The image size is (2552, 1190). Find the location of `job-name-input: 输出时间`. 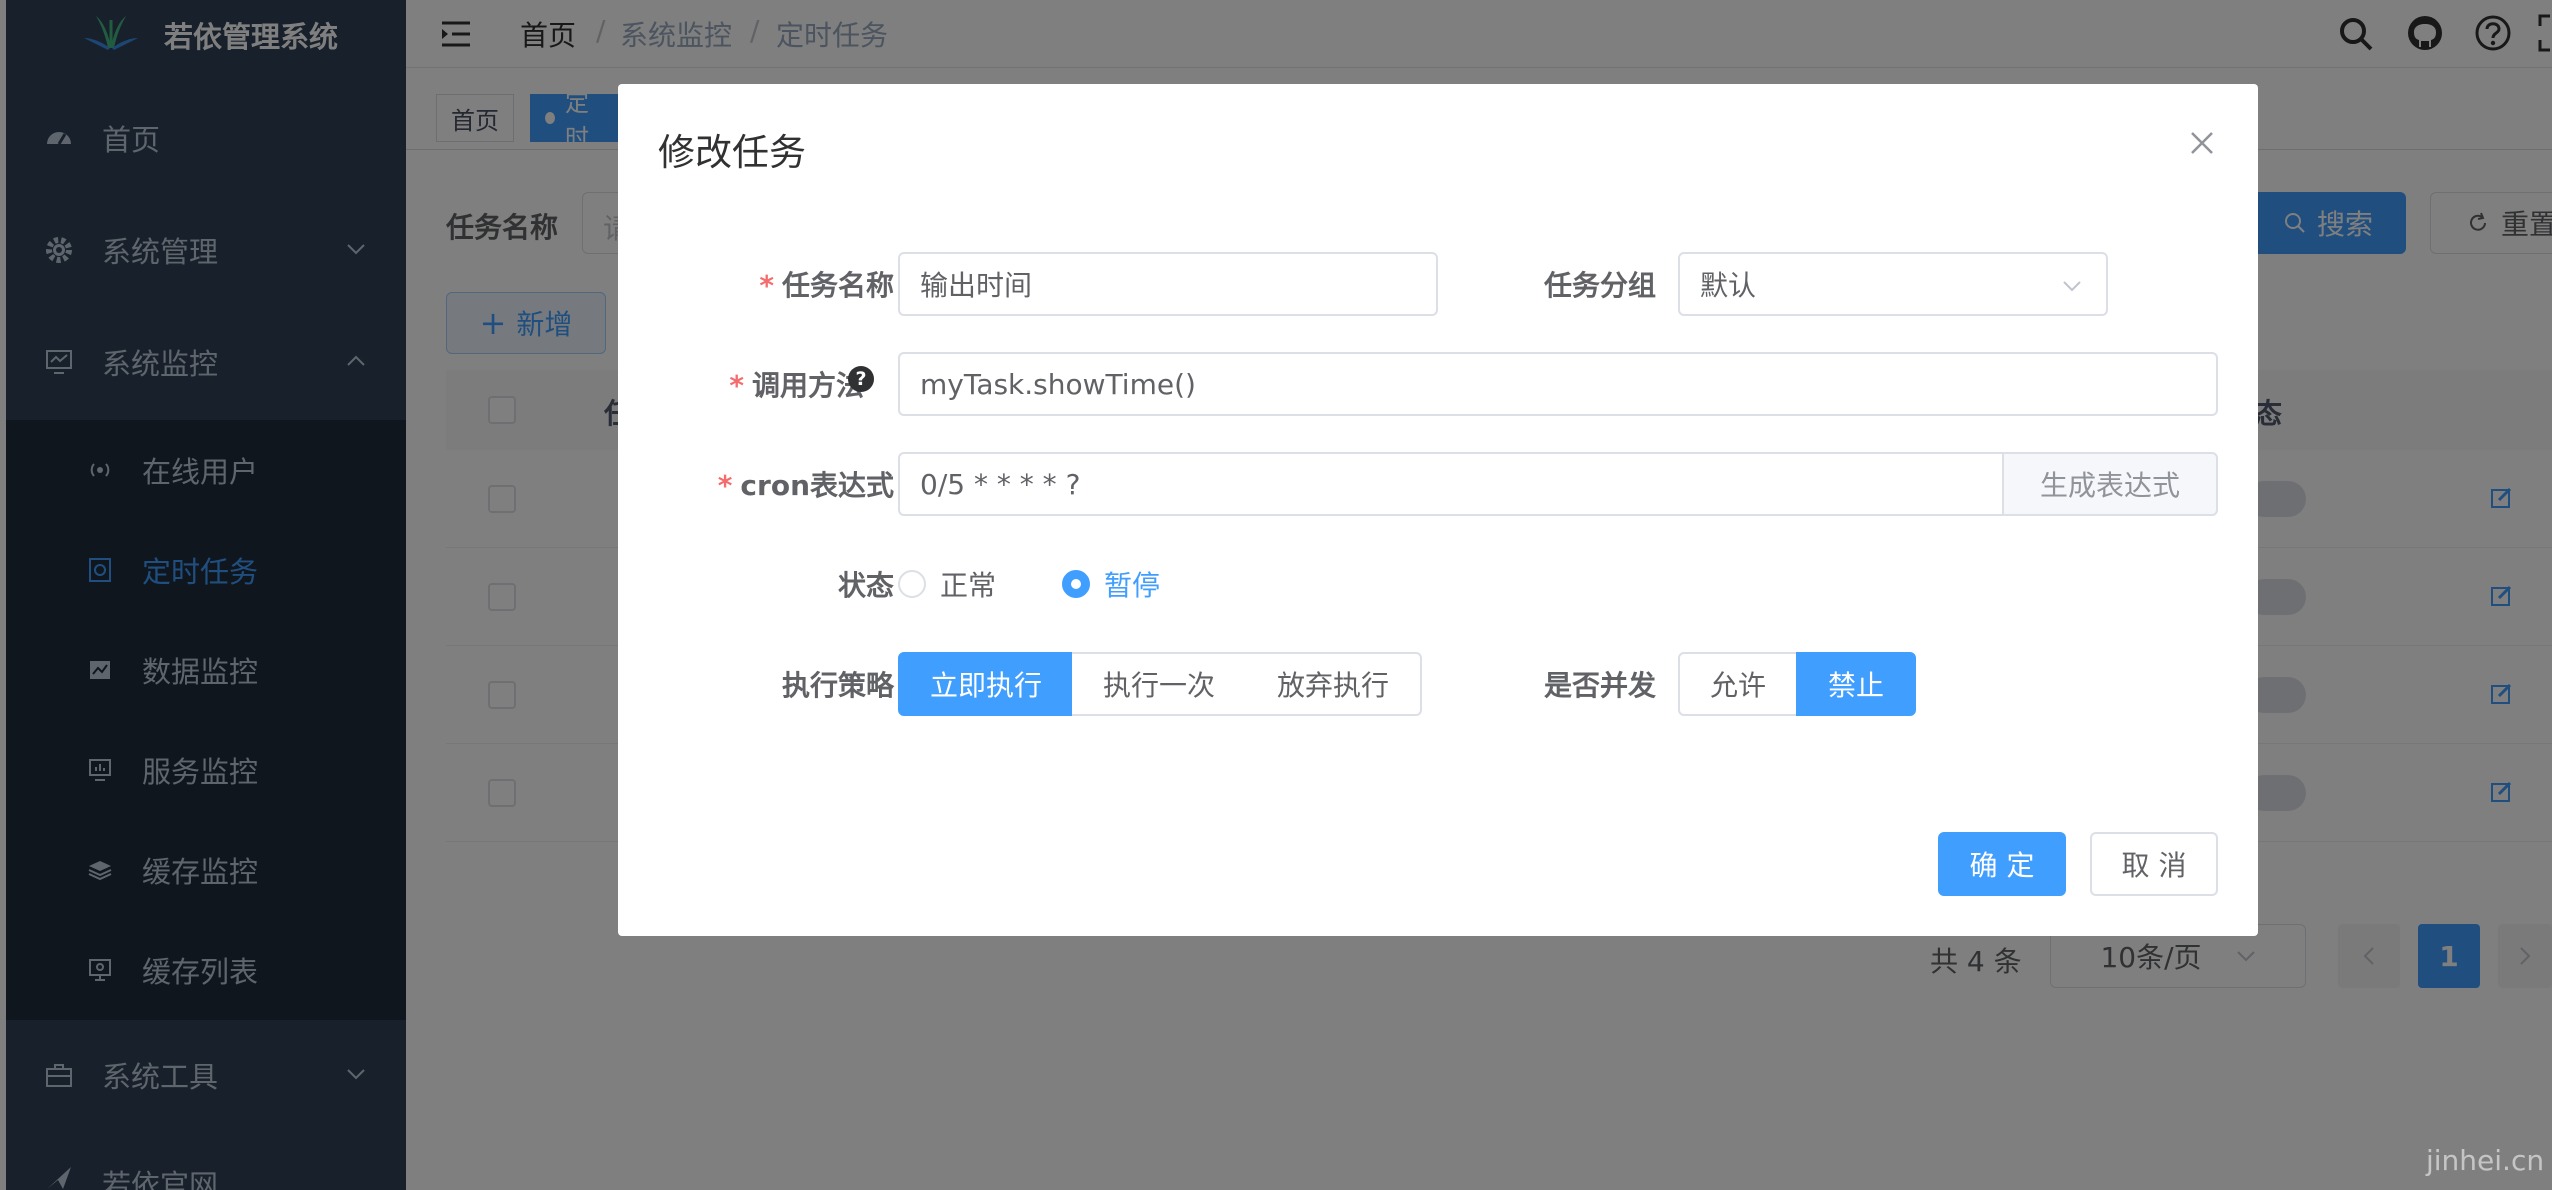

job-name-input: 输出时间 is located at coordinates (1168, 284).